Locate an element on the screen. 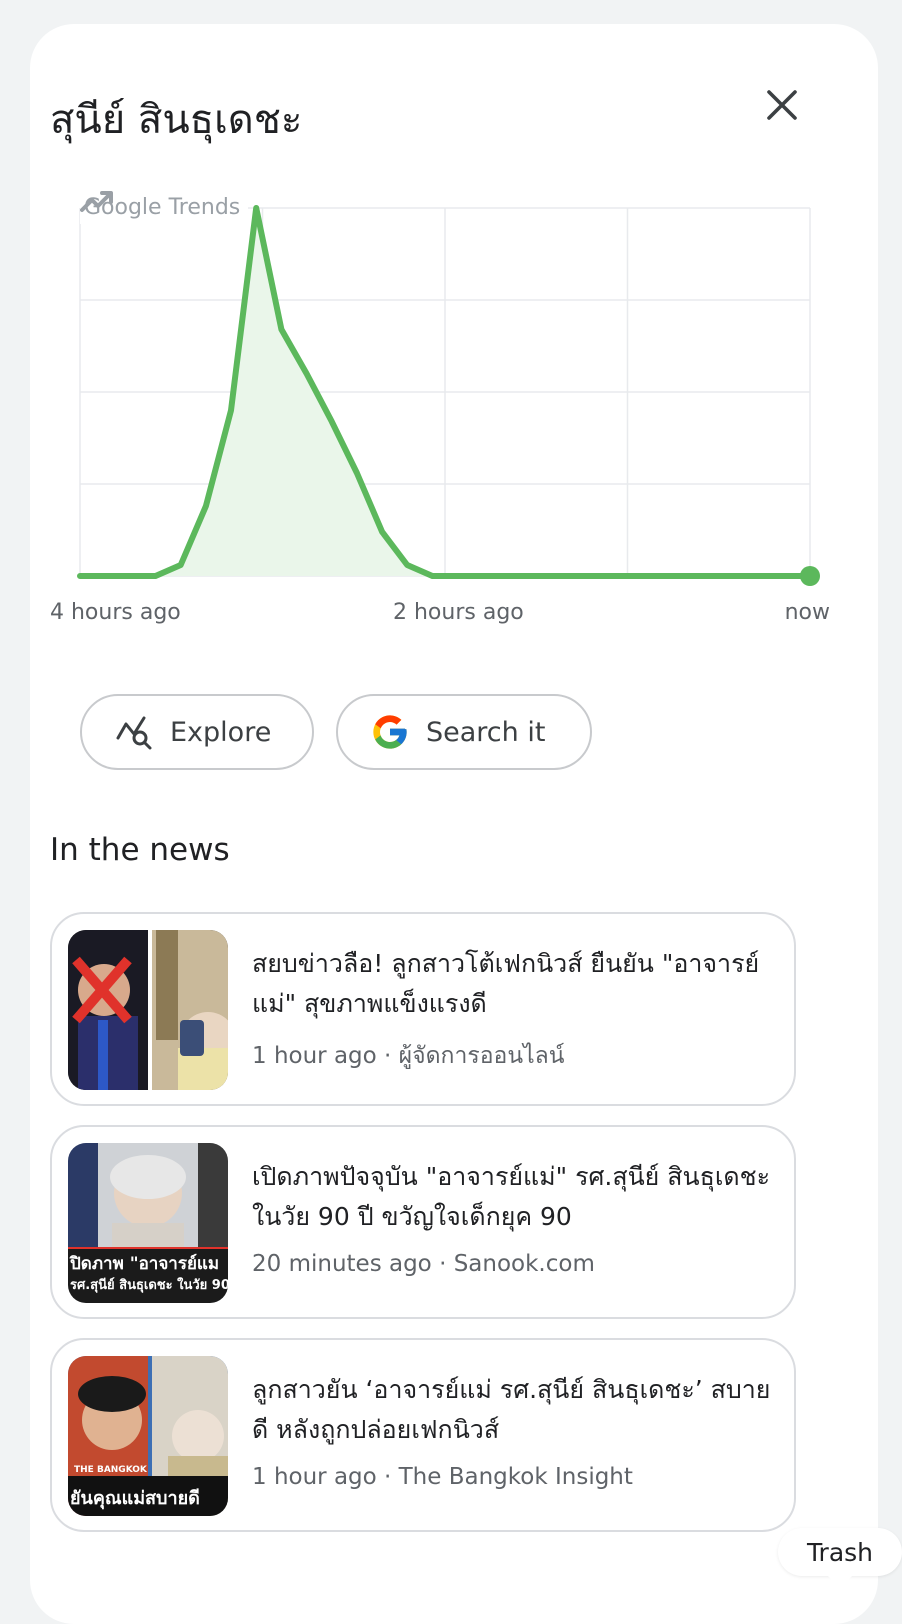  search-it-button: Search it is located at coordinates (464, 732).